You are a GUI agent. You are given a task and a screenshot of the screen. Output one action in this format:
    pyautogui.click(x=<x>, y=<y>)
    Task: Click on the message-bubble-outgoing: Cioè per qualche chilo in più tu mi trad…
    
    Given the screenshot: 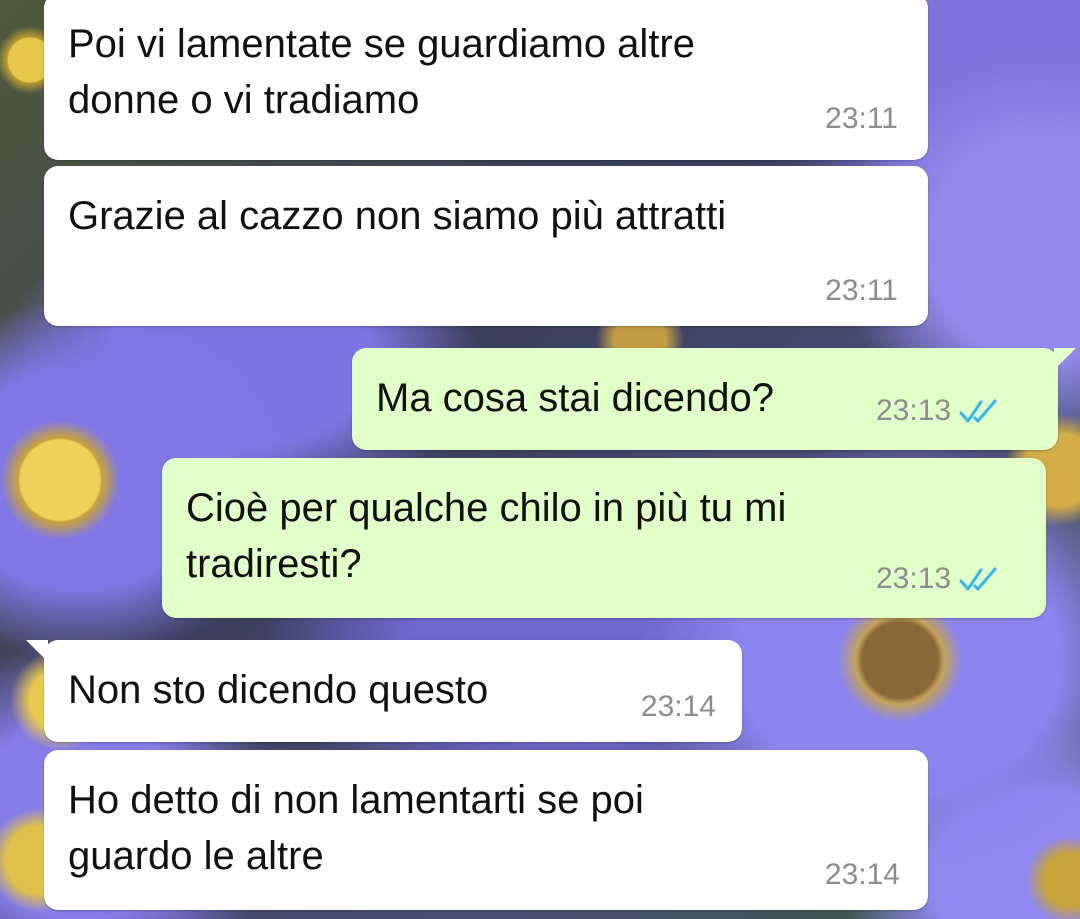 What is the action you would take?
    pyautogui.click(x=604, y=538)
    